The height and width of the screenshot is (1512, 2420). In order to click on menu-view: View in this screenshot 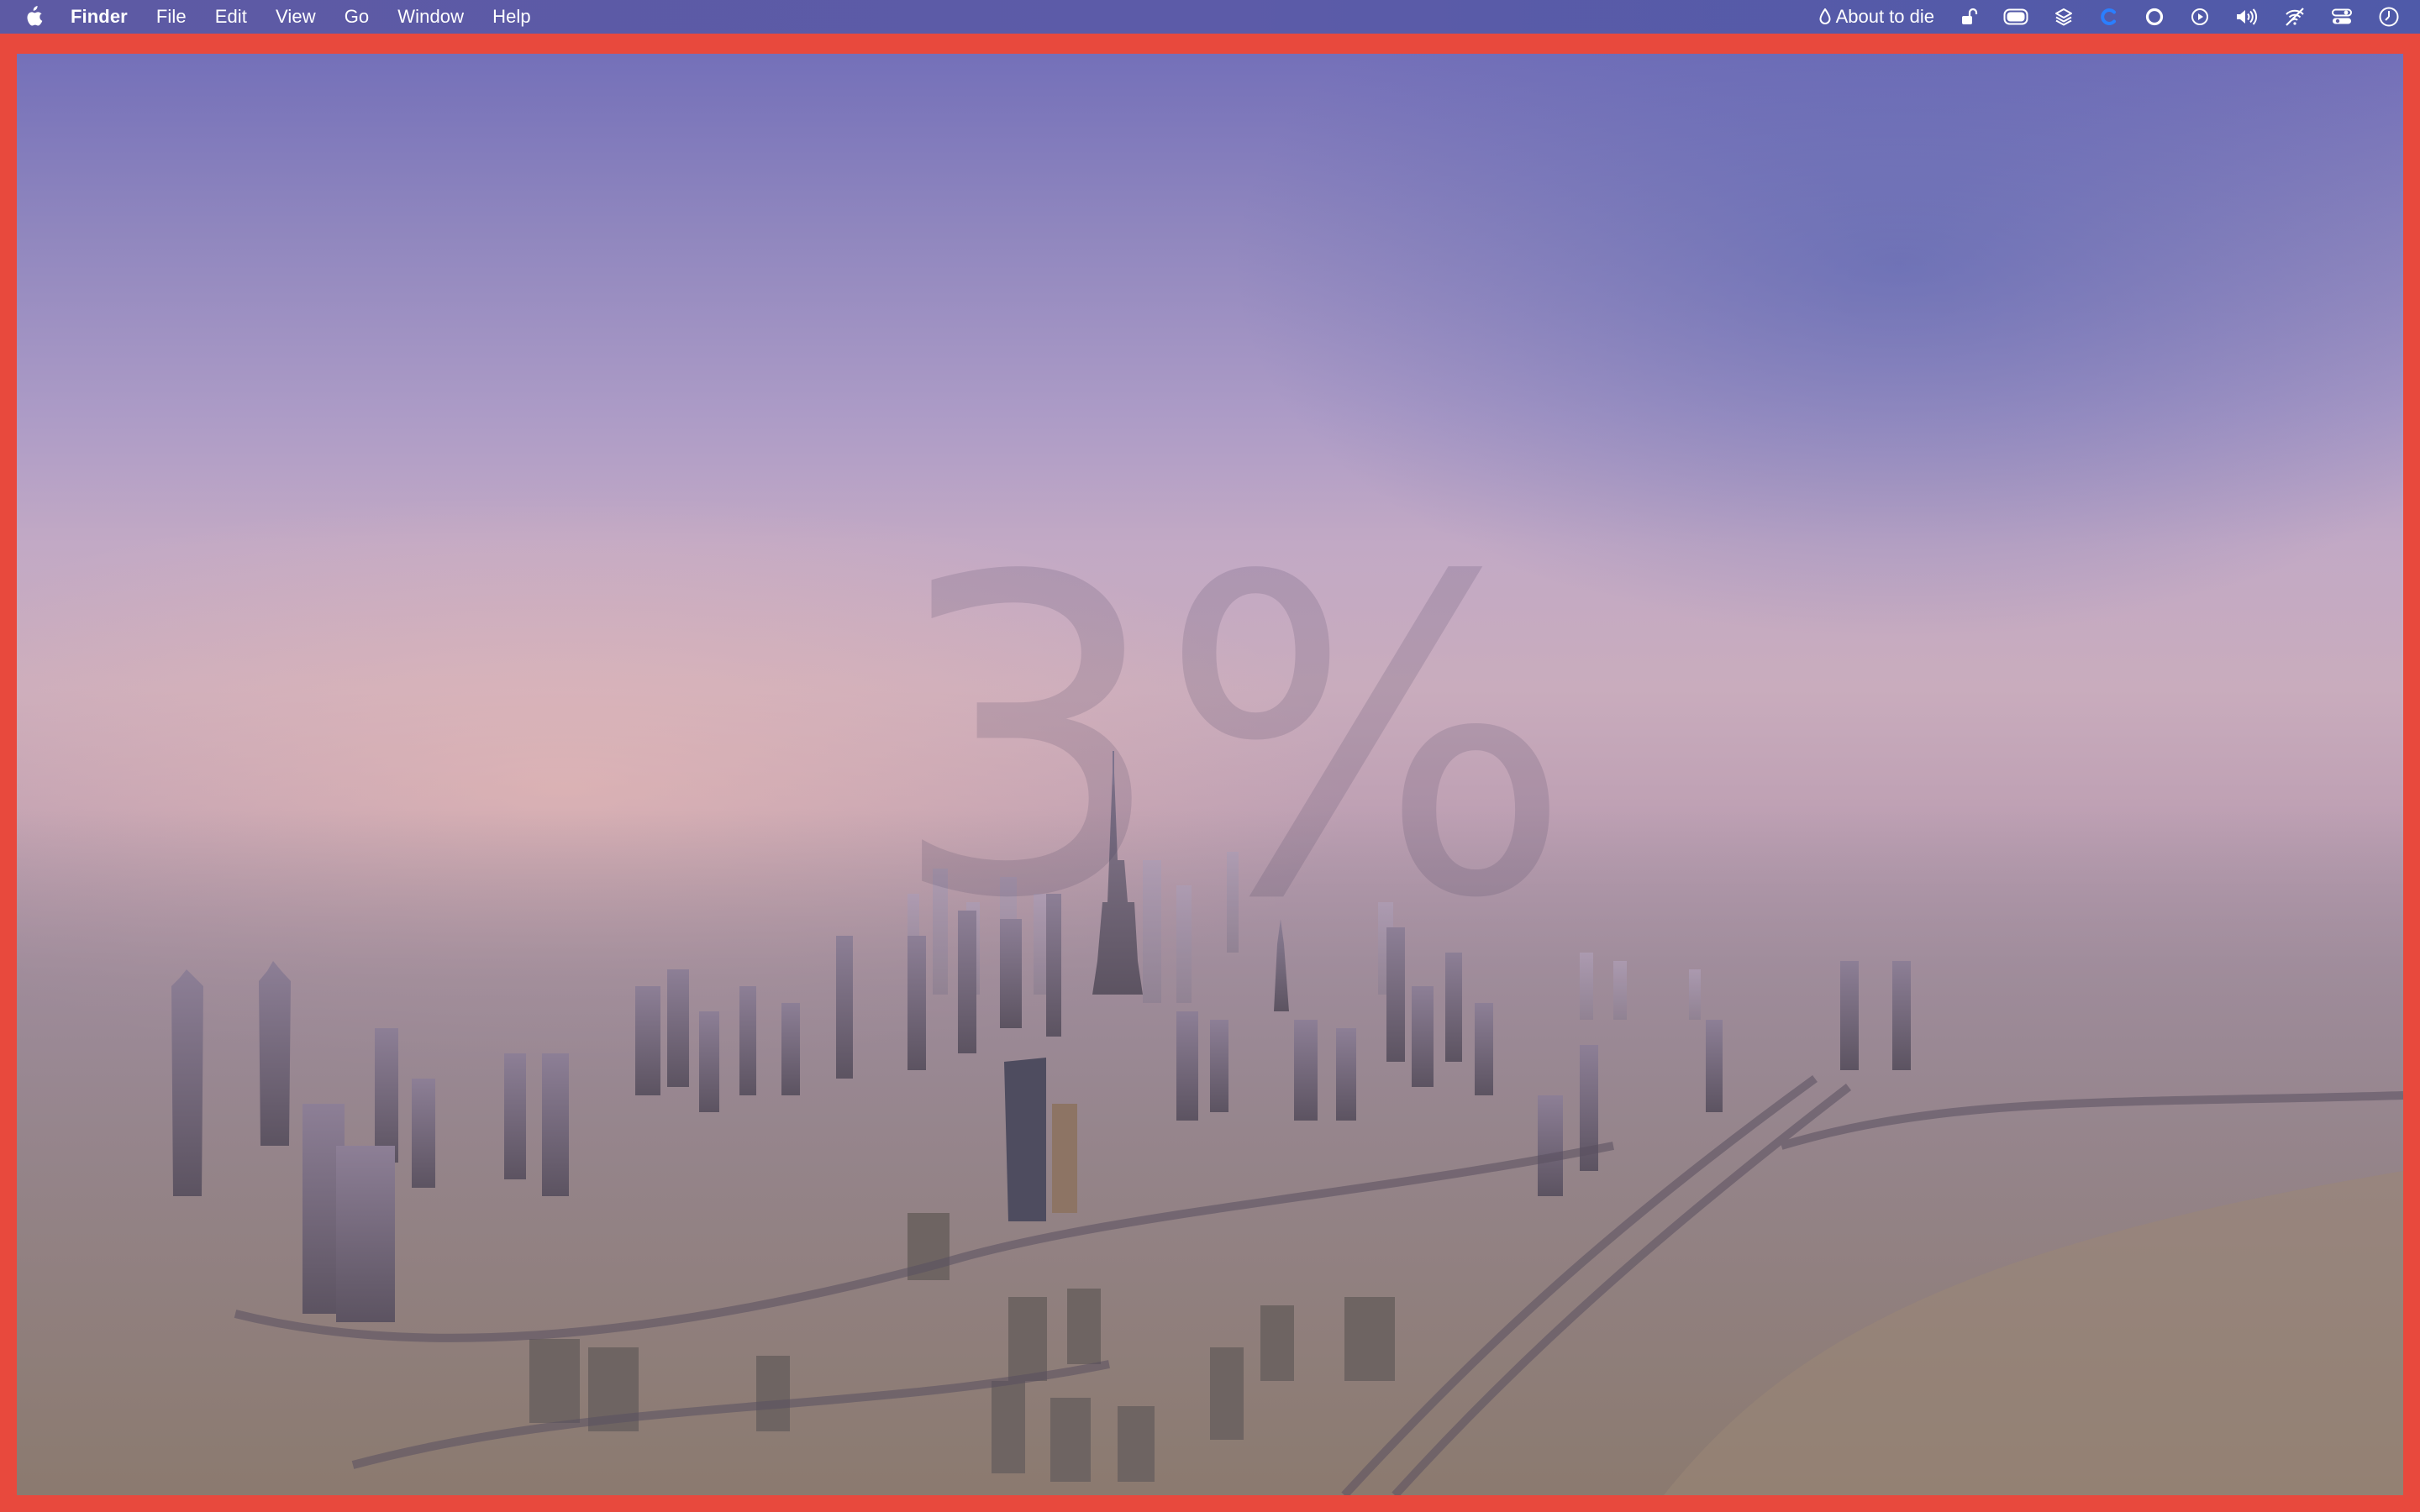, I will do `click(296, 17)`.